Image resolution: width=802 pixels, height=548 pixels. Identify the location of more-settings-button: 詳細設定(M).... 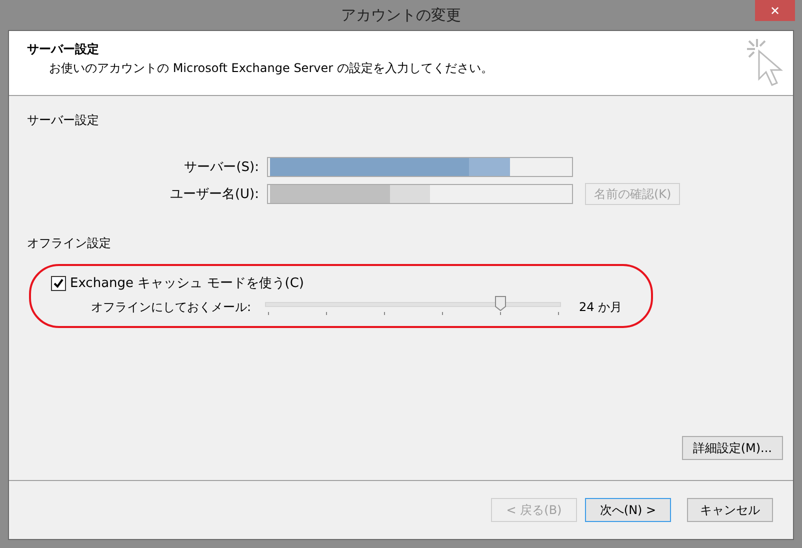
(732, 448).